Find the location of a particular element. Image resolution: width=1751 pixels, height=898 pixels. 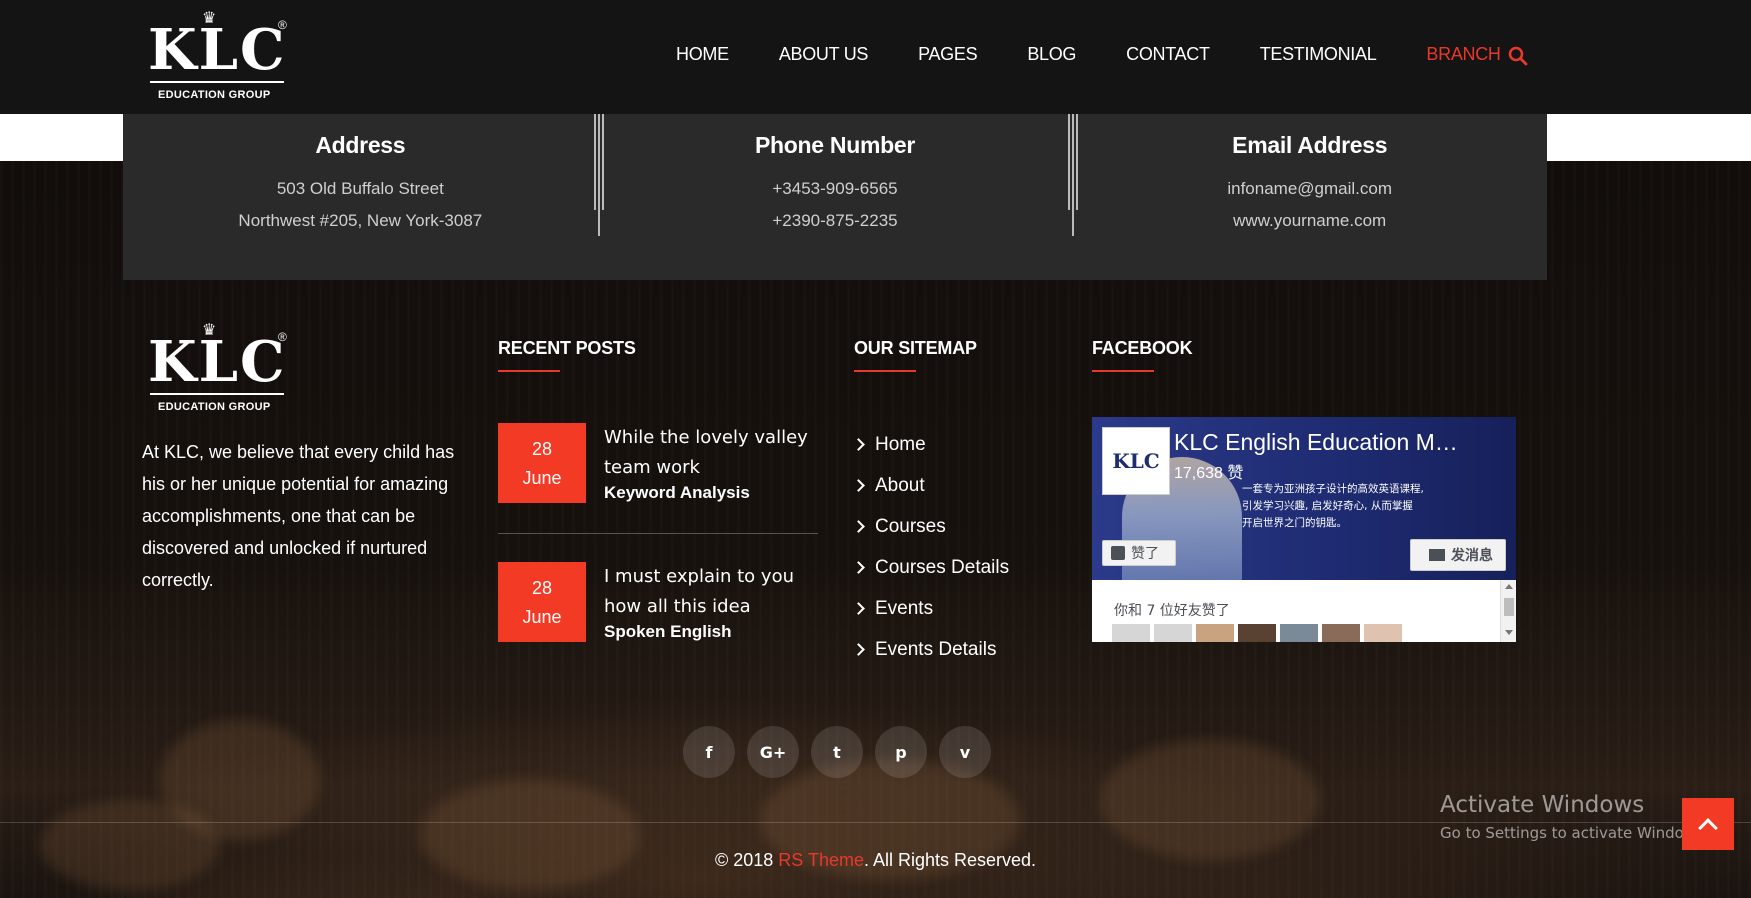

sitemap-label: Courses is located at coordinates (910, 526).